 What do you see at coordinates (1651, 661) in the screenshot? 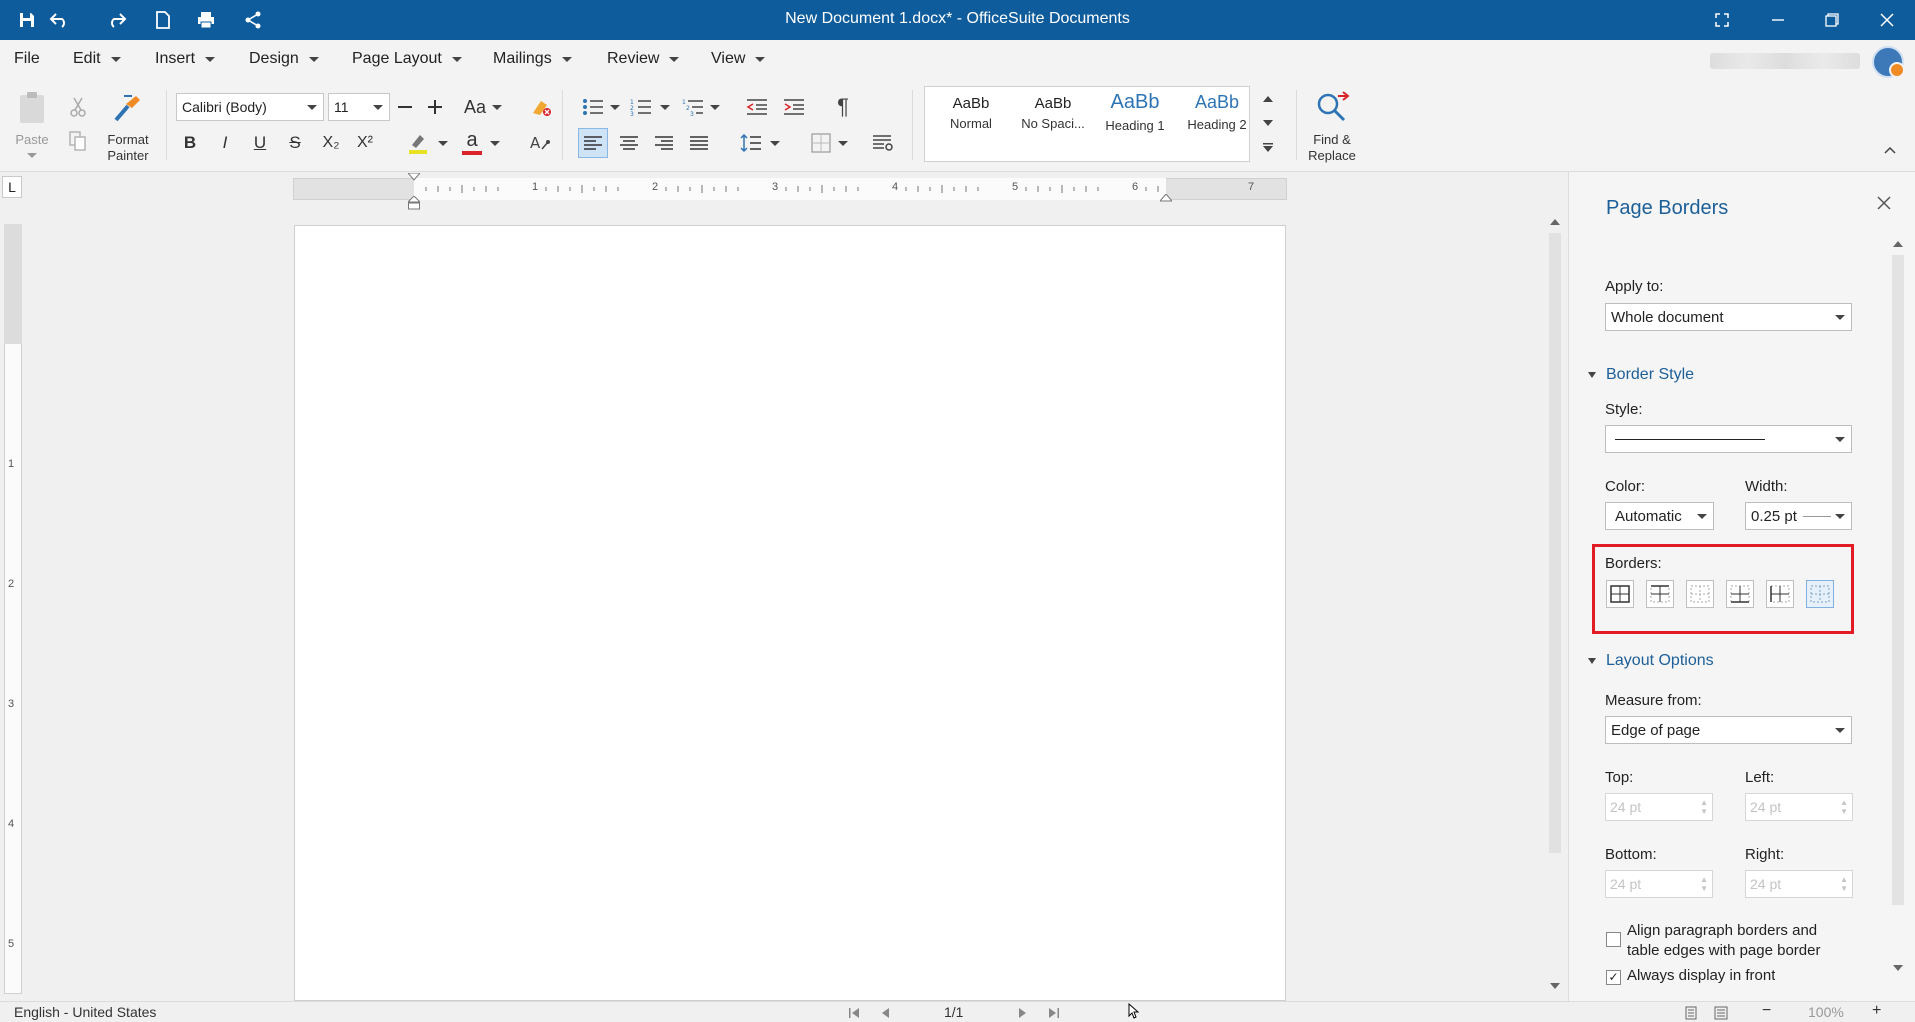
I see `layout-options-section: Layout Options` at bounding box center [1651, 661].